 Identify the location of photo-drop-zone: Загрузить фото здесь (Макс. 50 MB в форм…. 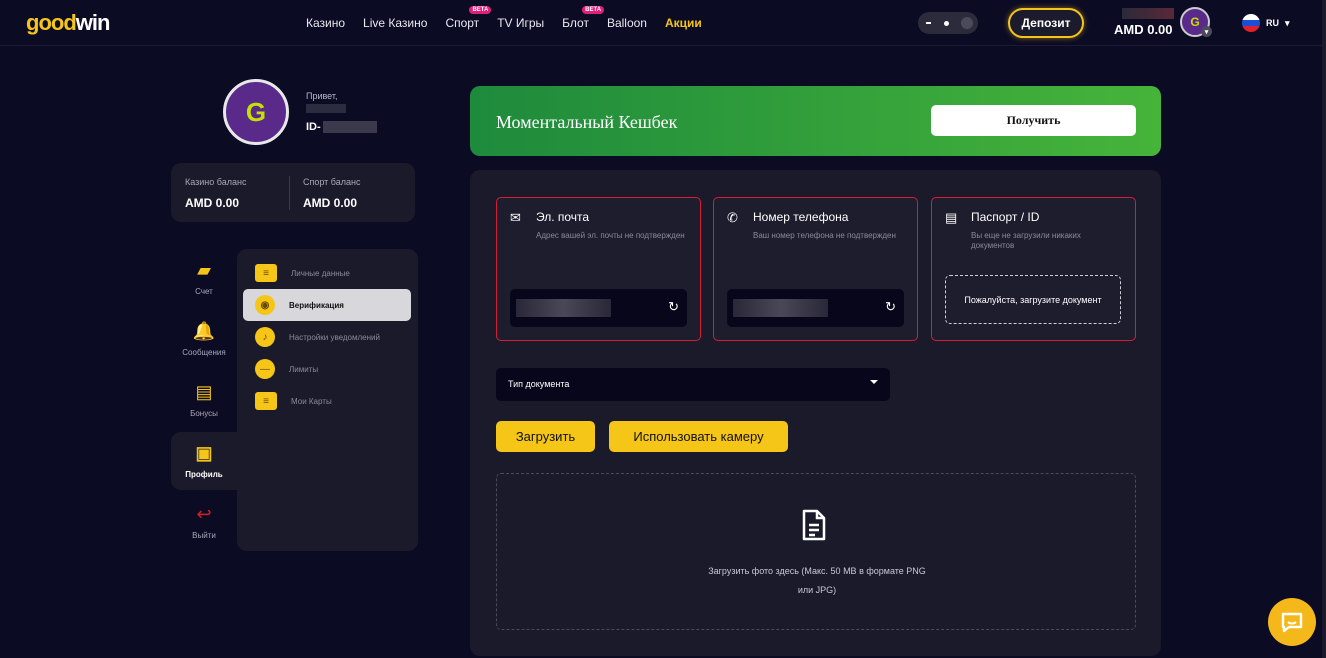
(816, 551).